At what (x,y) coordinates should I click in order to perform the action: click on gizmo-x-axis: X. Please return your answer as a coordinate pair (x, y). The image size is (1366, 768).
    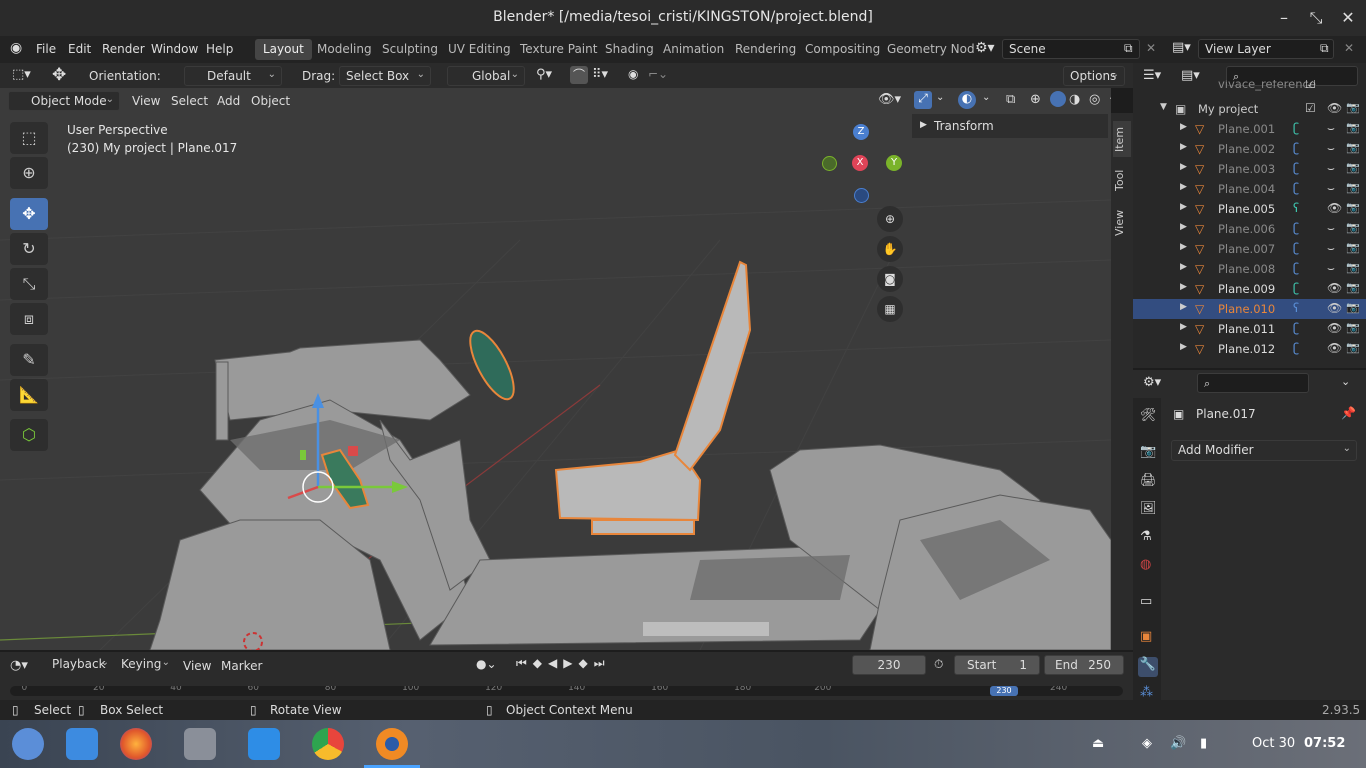
    Looking at the image, I should click on (860, 163).